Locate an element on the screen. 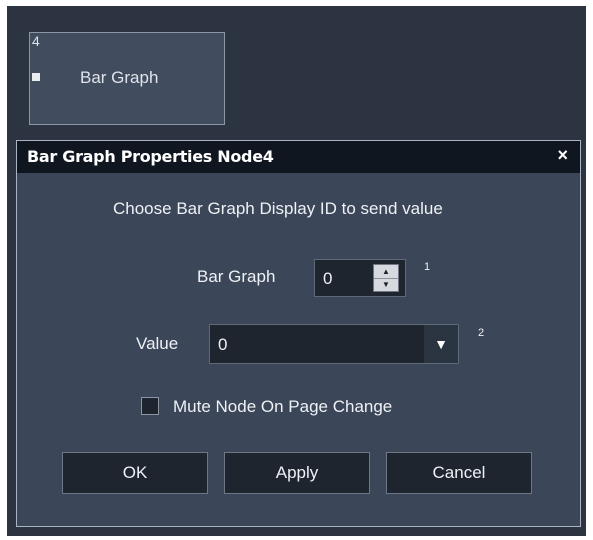 This screenshot has width=593, height=540. dialog-titlebar: Bar Graph Properties Node4 × is located at coordinates (298, 157).